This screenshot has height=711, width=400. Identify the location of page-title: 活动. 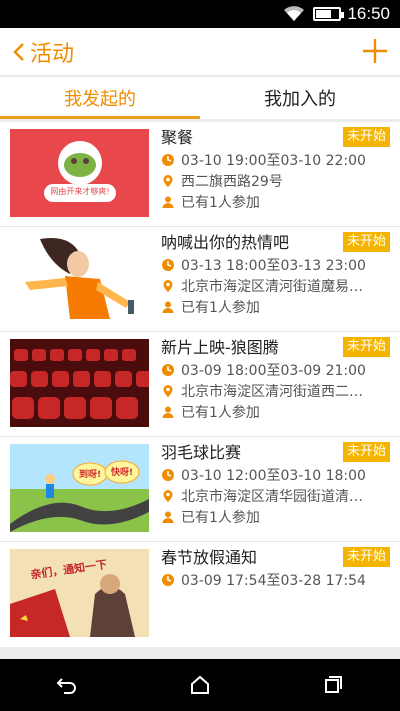
(52, 54).